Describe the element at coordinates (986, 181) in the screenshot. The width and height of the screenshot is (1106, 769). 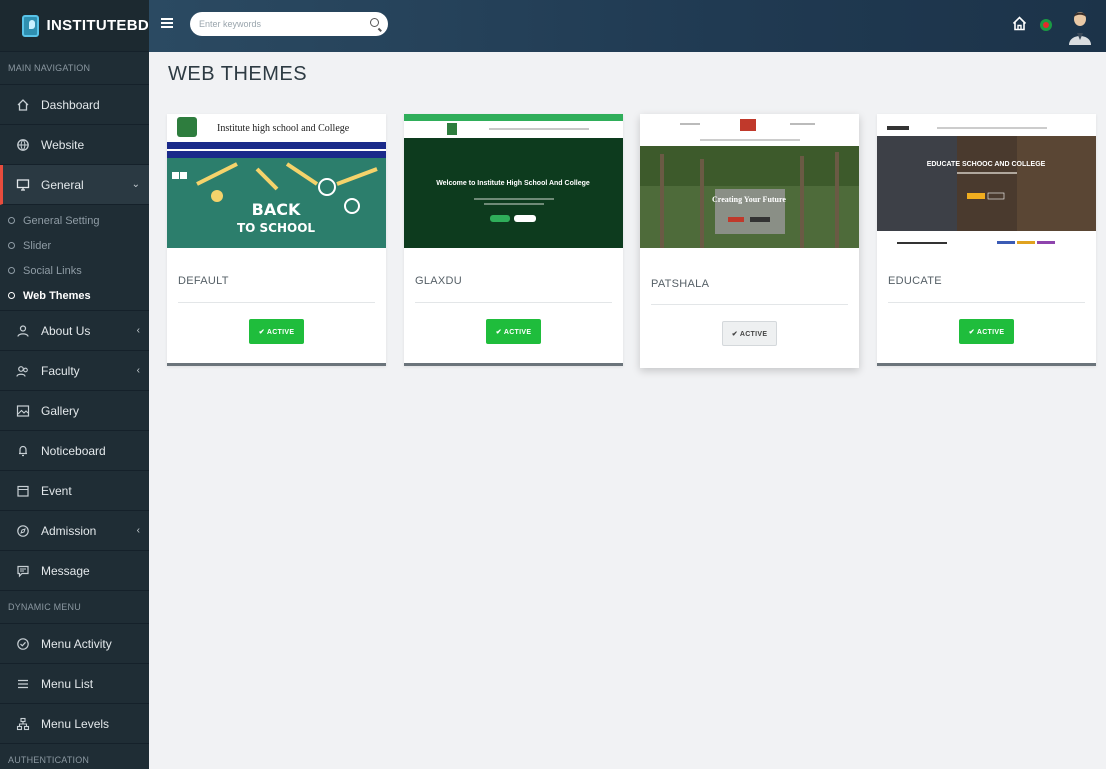
I see `theme-preview-educate: EDUCATE SCHOOC AND COLLEGE` at that location.